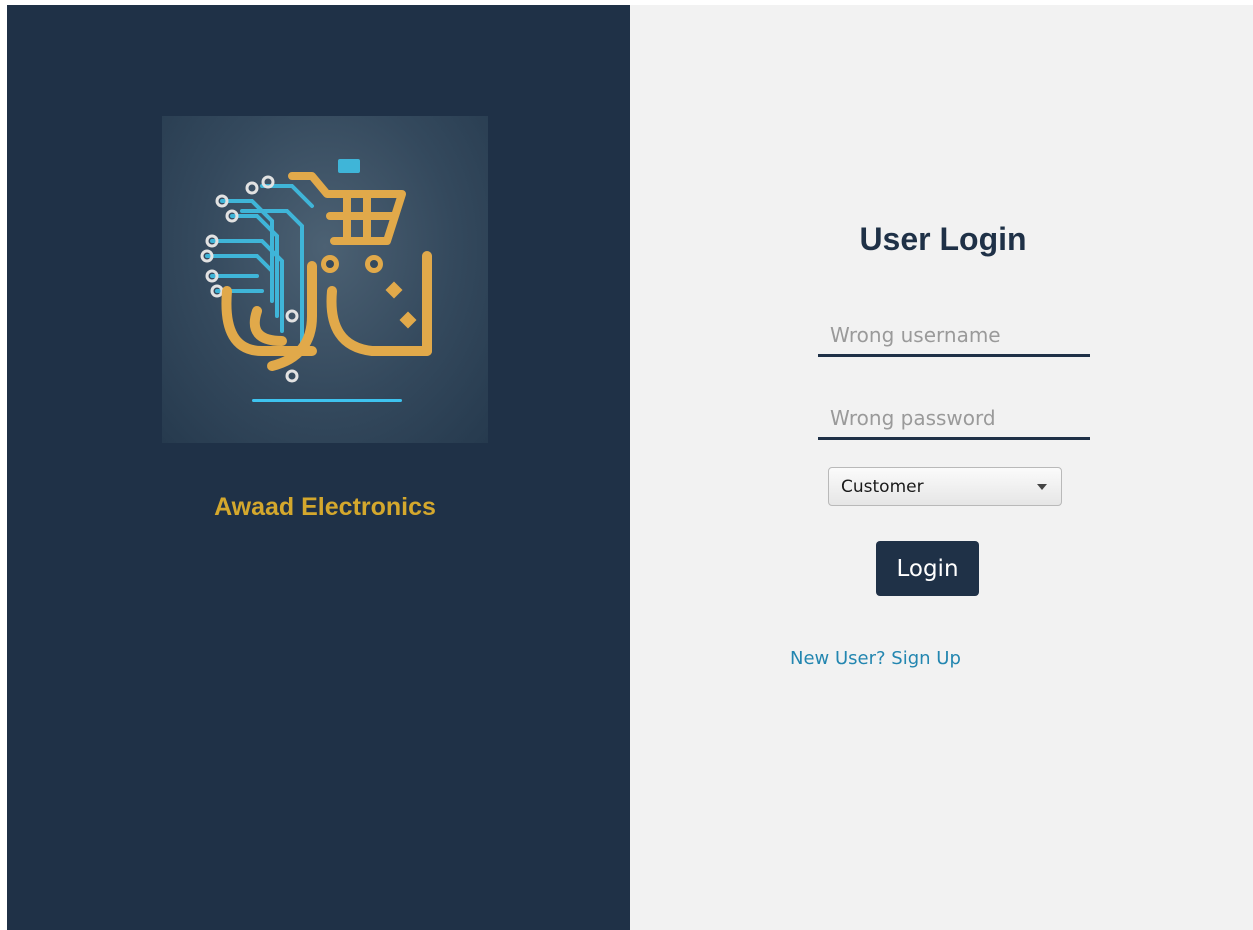 This screenshot has width=1253, height=930. What do you see at coordinates (325, 507) in the screenshot?
I see `brand-name: Awaad Electronics` at bounding box center [325, 507].